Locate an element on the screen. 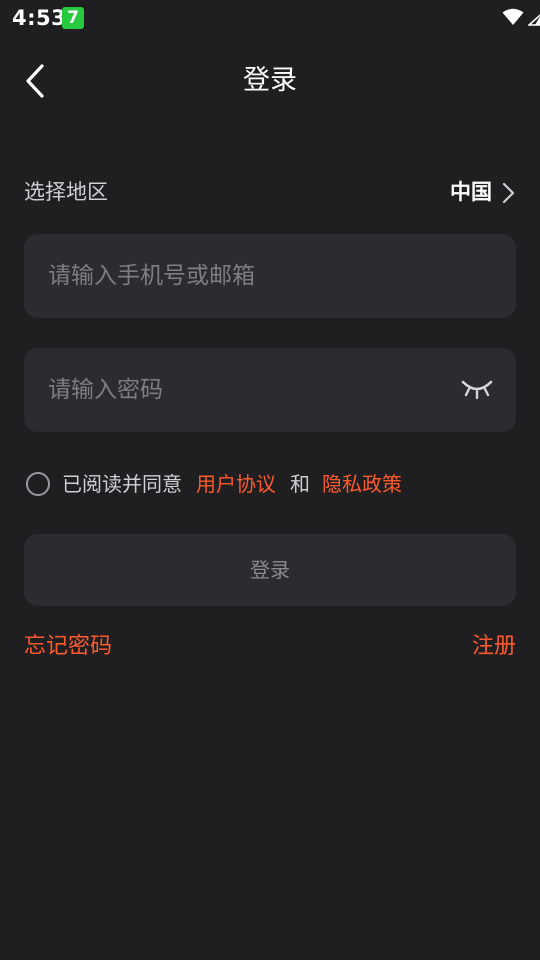  eye-closed-icon is located at coordinates (477, 389).